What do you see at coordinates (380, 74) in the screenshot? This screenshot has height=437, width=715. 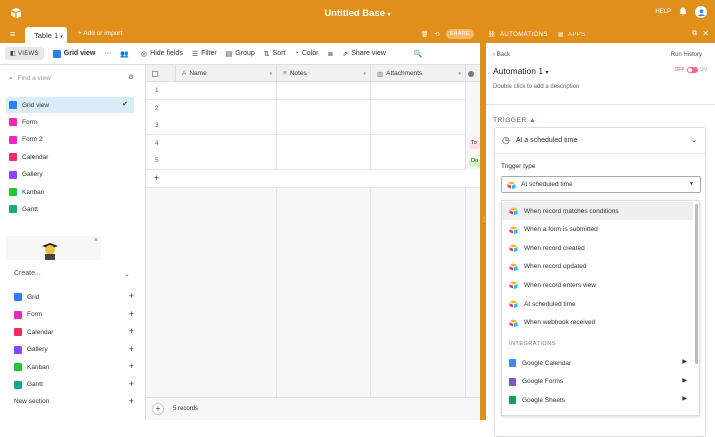 I see `attachment-icon: ▥` at bounding box center [380, 74].